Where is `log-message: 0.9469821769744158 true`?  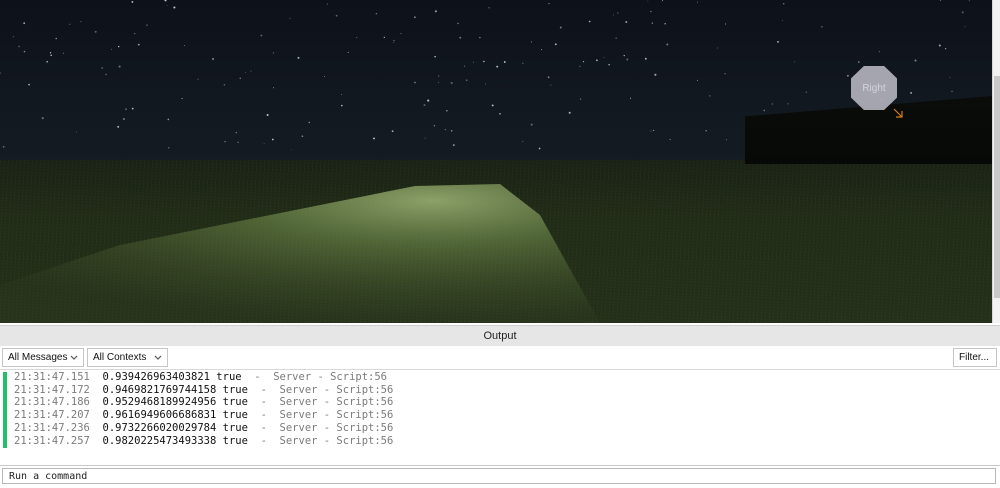
log-message: 0.9469821769744158 true is located at coordinates (175, 389).